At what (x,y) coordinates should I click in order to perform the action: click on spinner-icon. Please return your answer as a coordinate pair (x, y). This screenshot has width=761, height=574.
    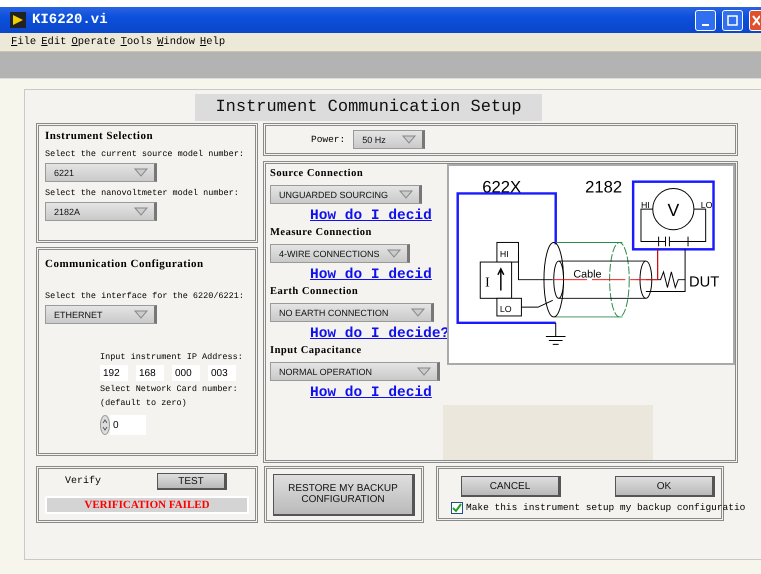
    Looking at the image, I should click on (105, 425).